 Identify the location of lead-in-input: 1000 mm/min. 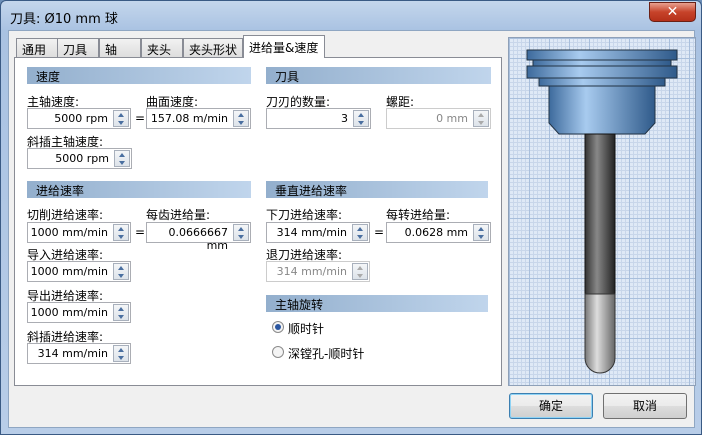
(79, 271).